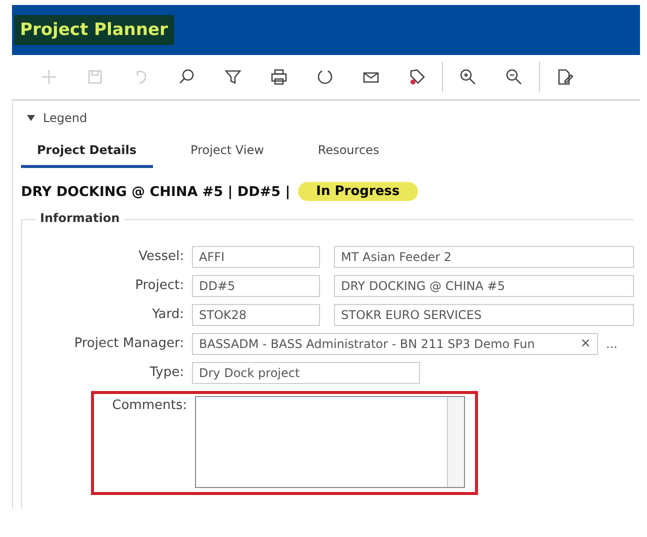  I want to click on scrollbar, so click(455, 442).